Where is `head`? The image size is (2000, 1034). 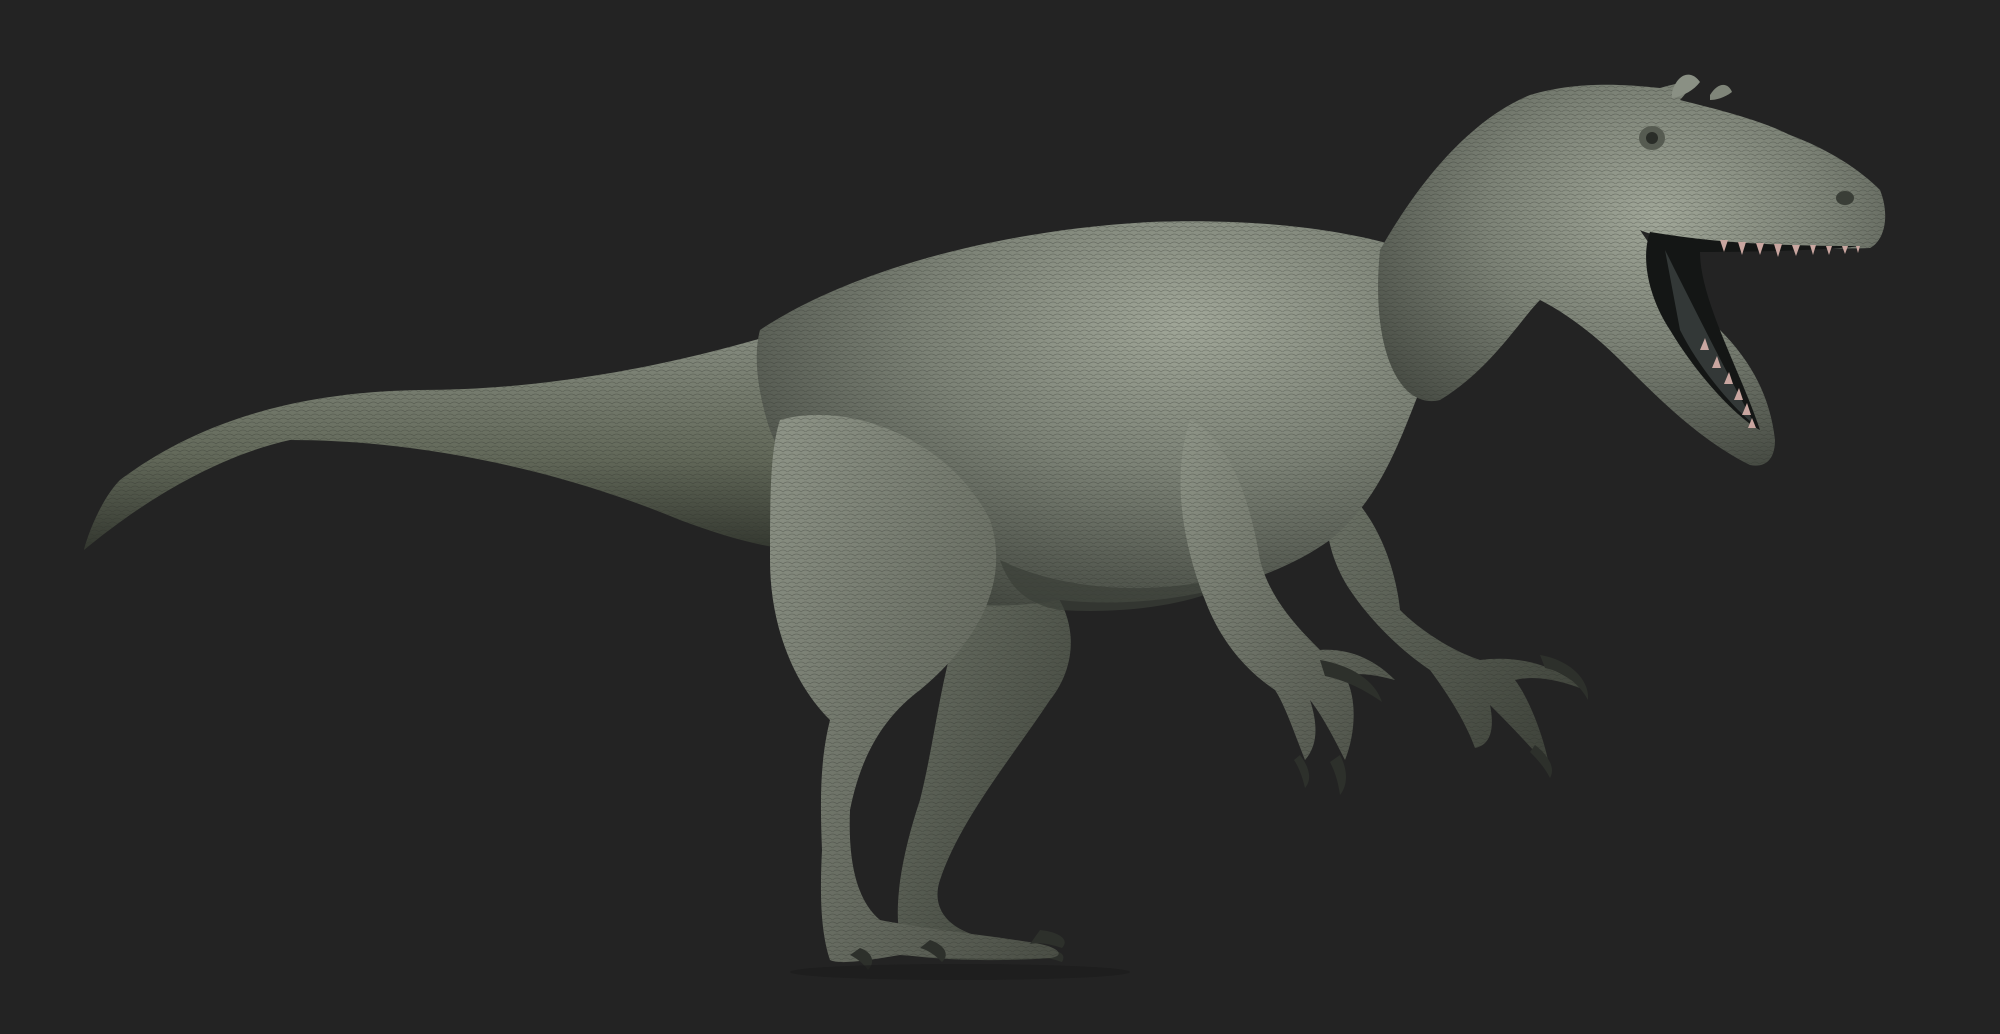
head is located at coordinates (1632, 270).